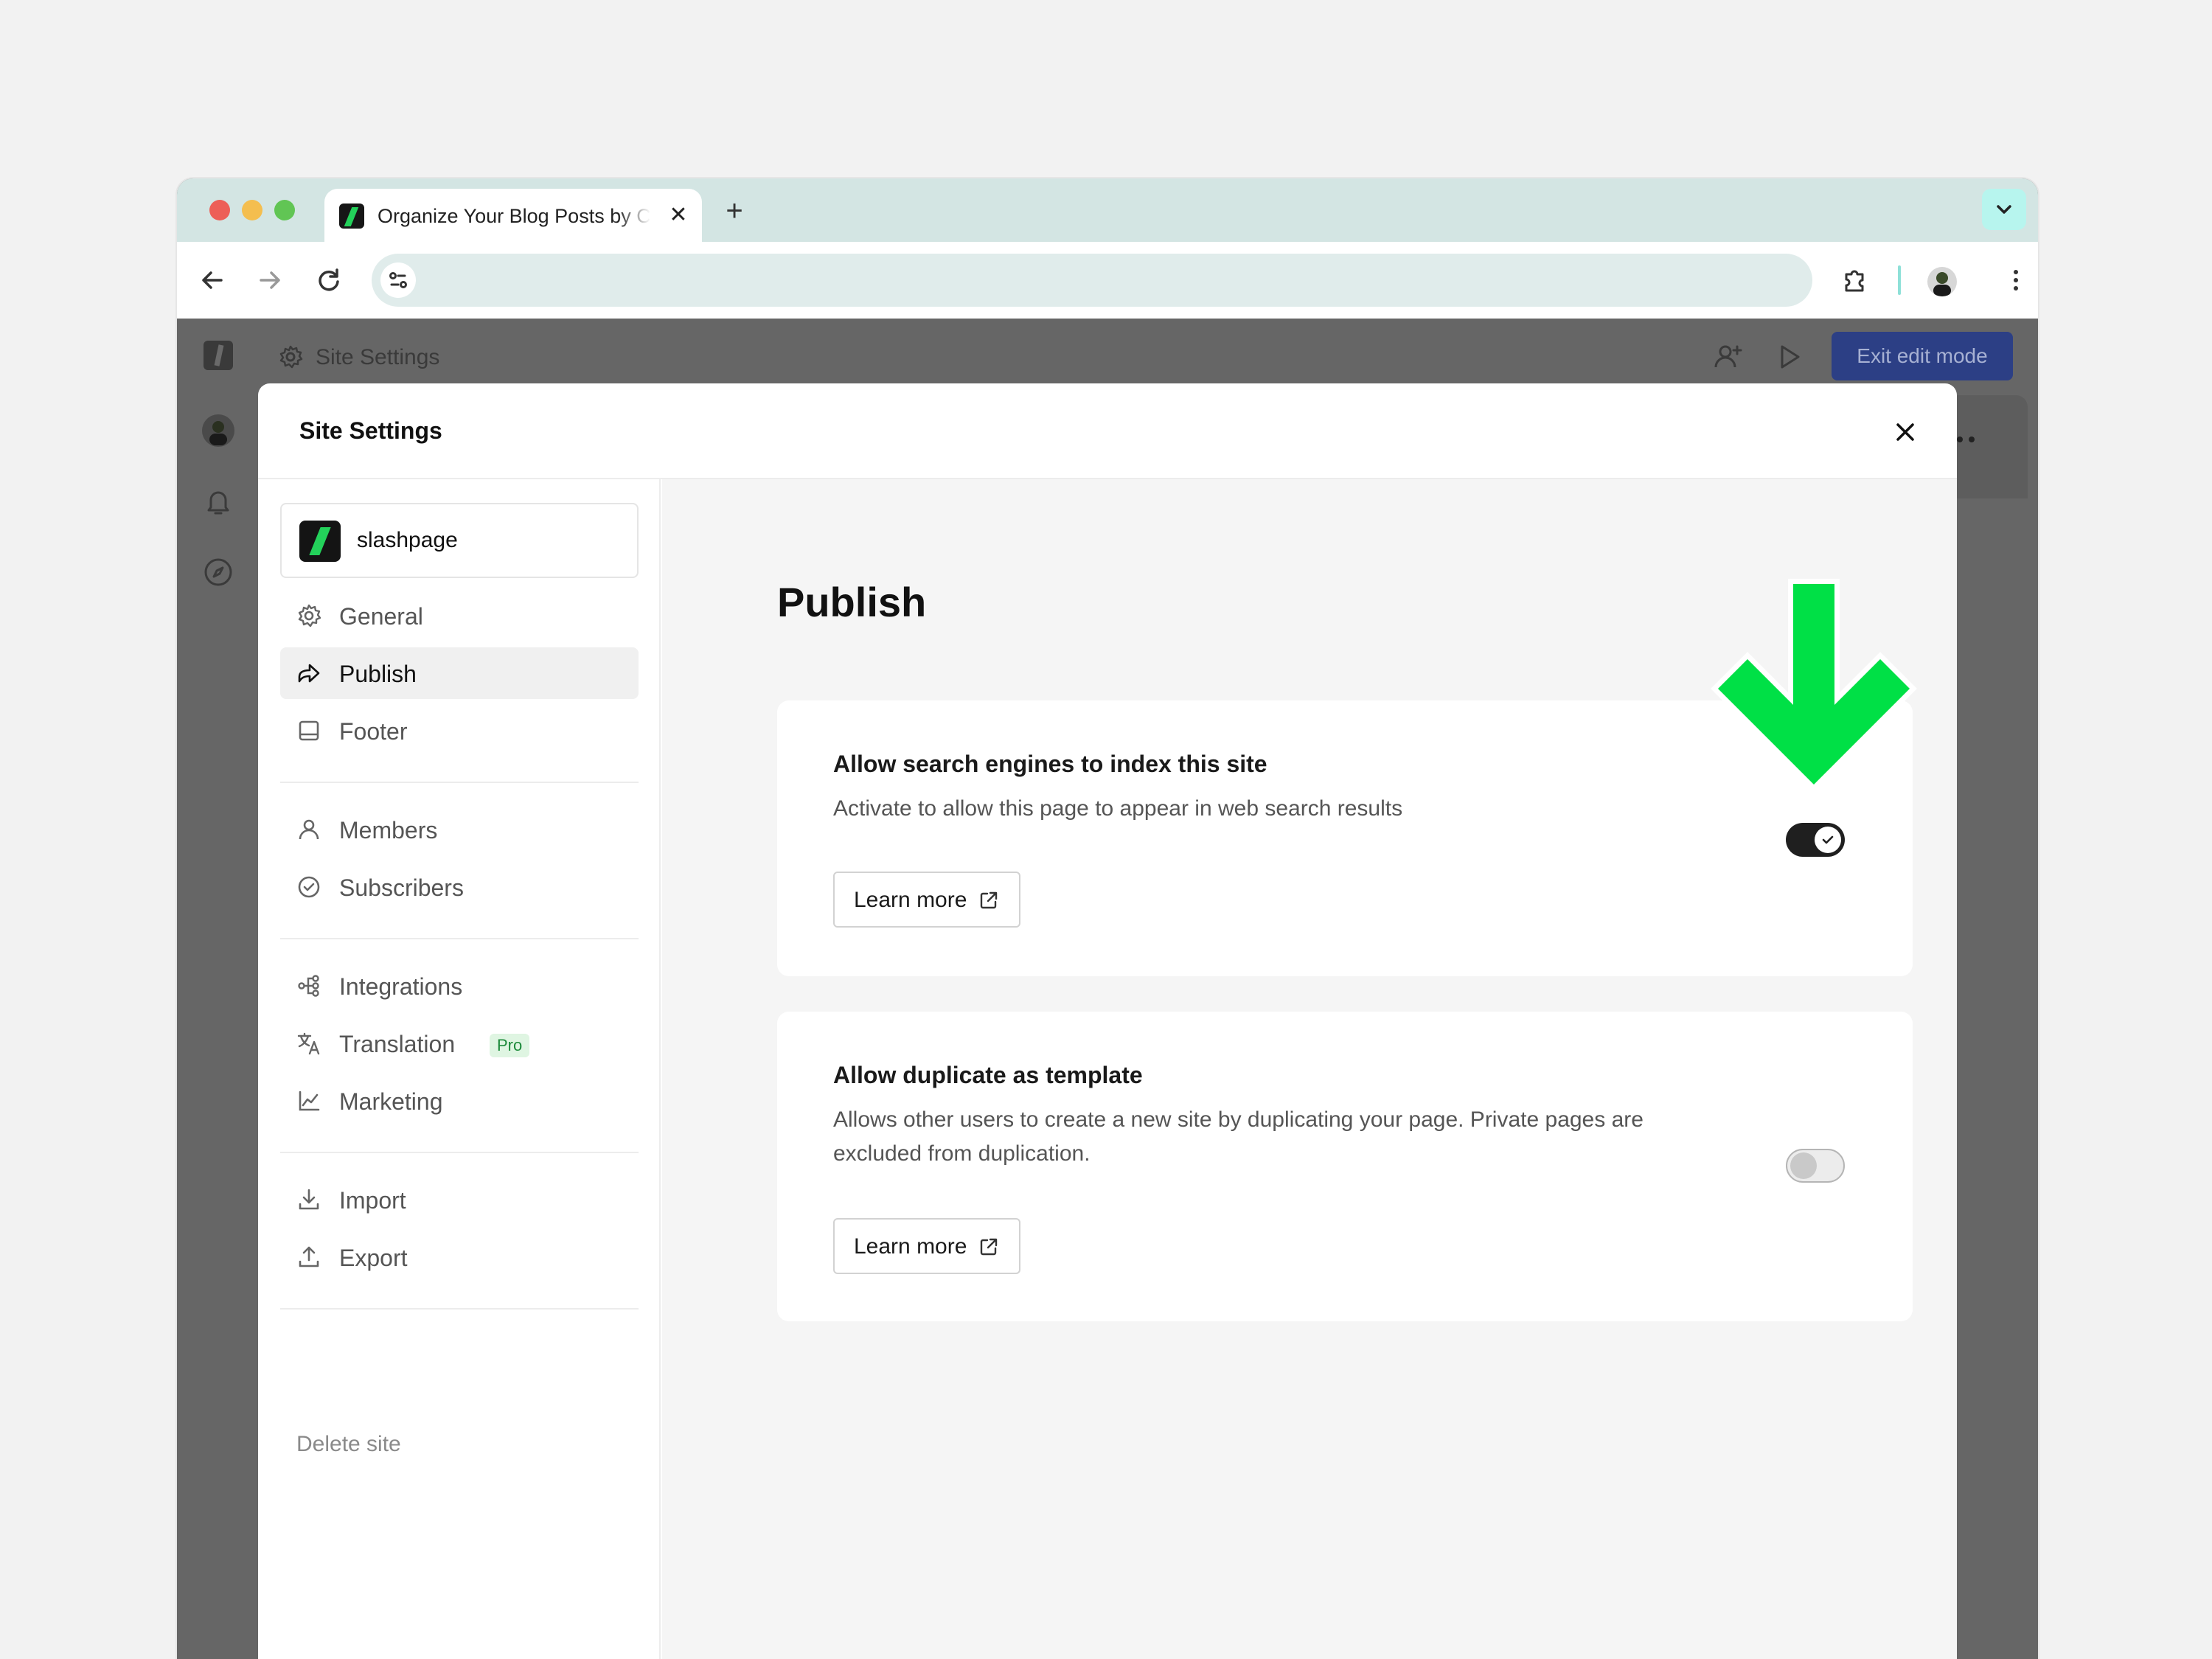  What do you see at coordinates (459, 1043) in the screenshot?
I see `sidebar-item-translation: Translation Pro` at bounding box center [459, 1043].